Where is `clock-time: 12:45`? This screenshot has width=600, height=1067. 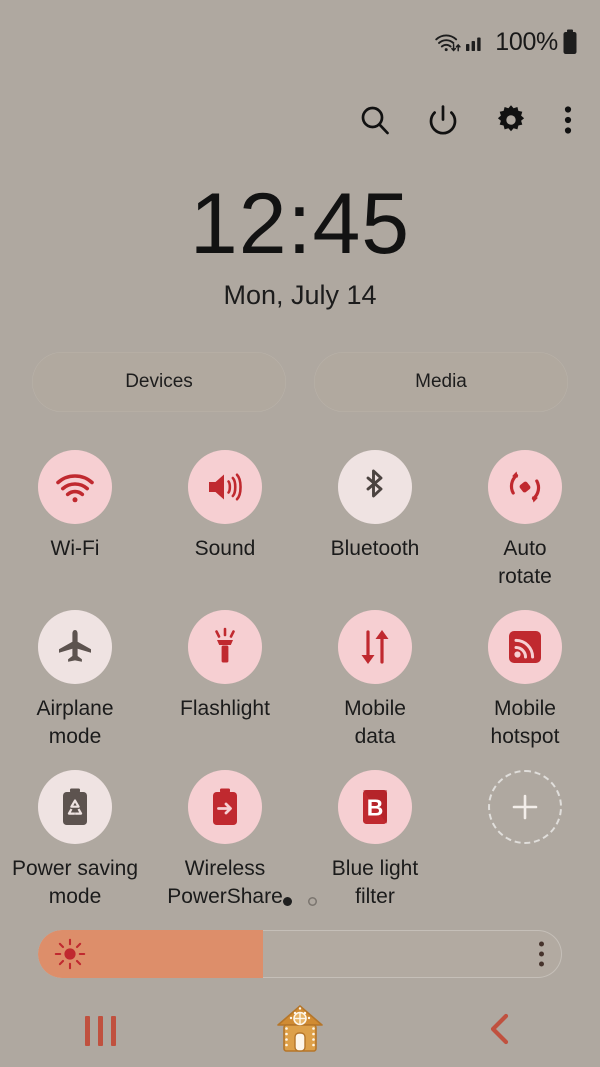 clock-time: 12:45 is located at coordinates (300, 224).